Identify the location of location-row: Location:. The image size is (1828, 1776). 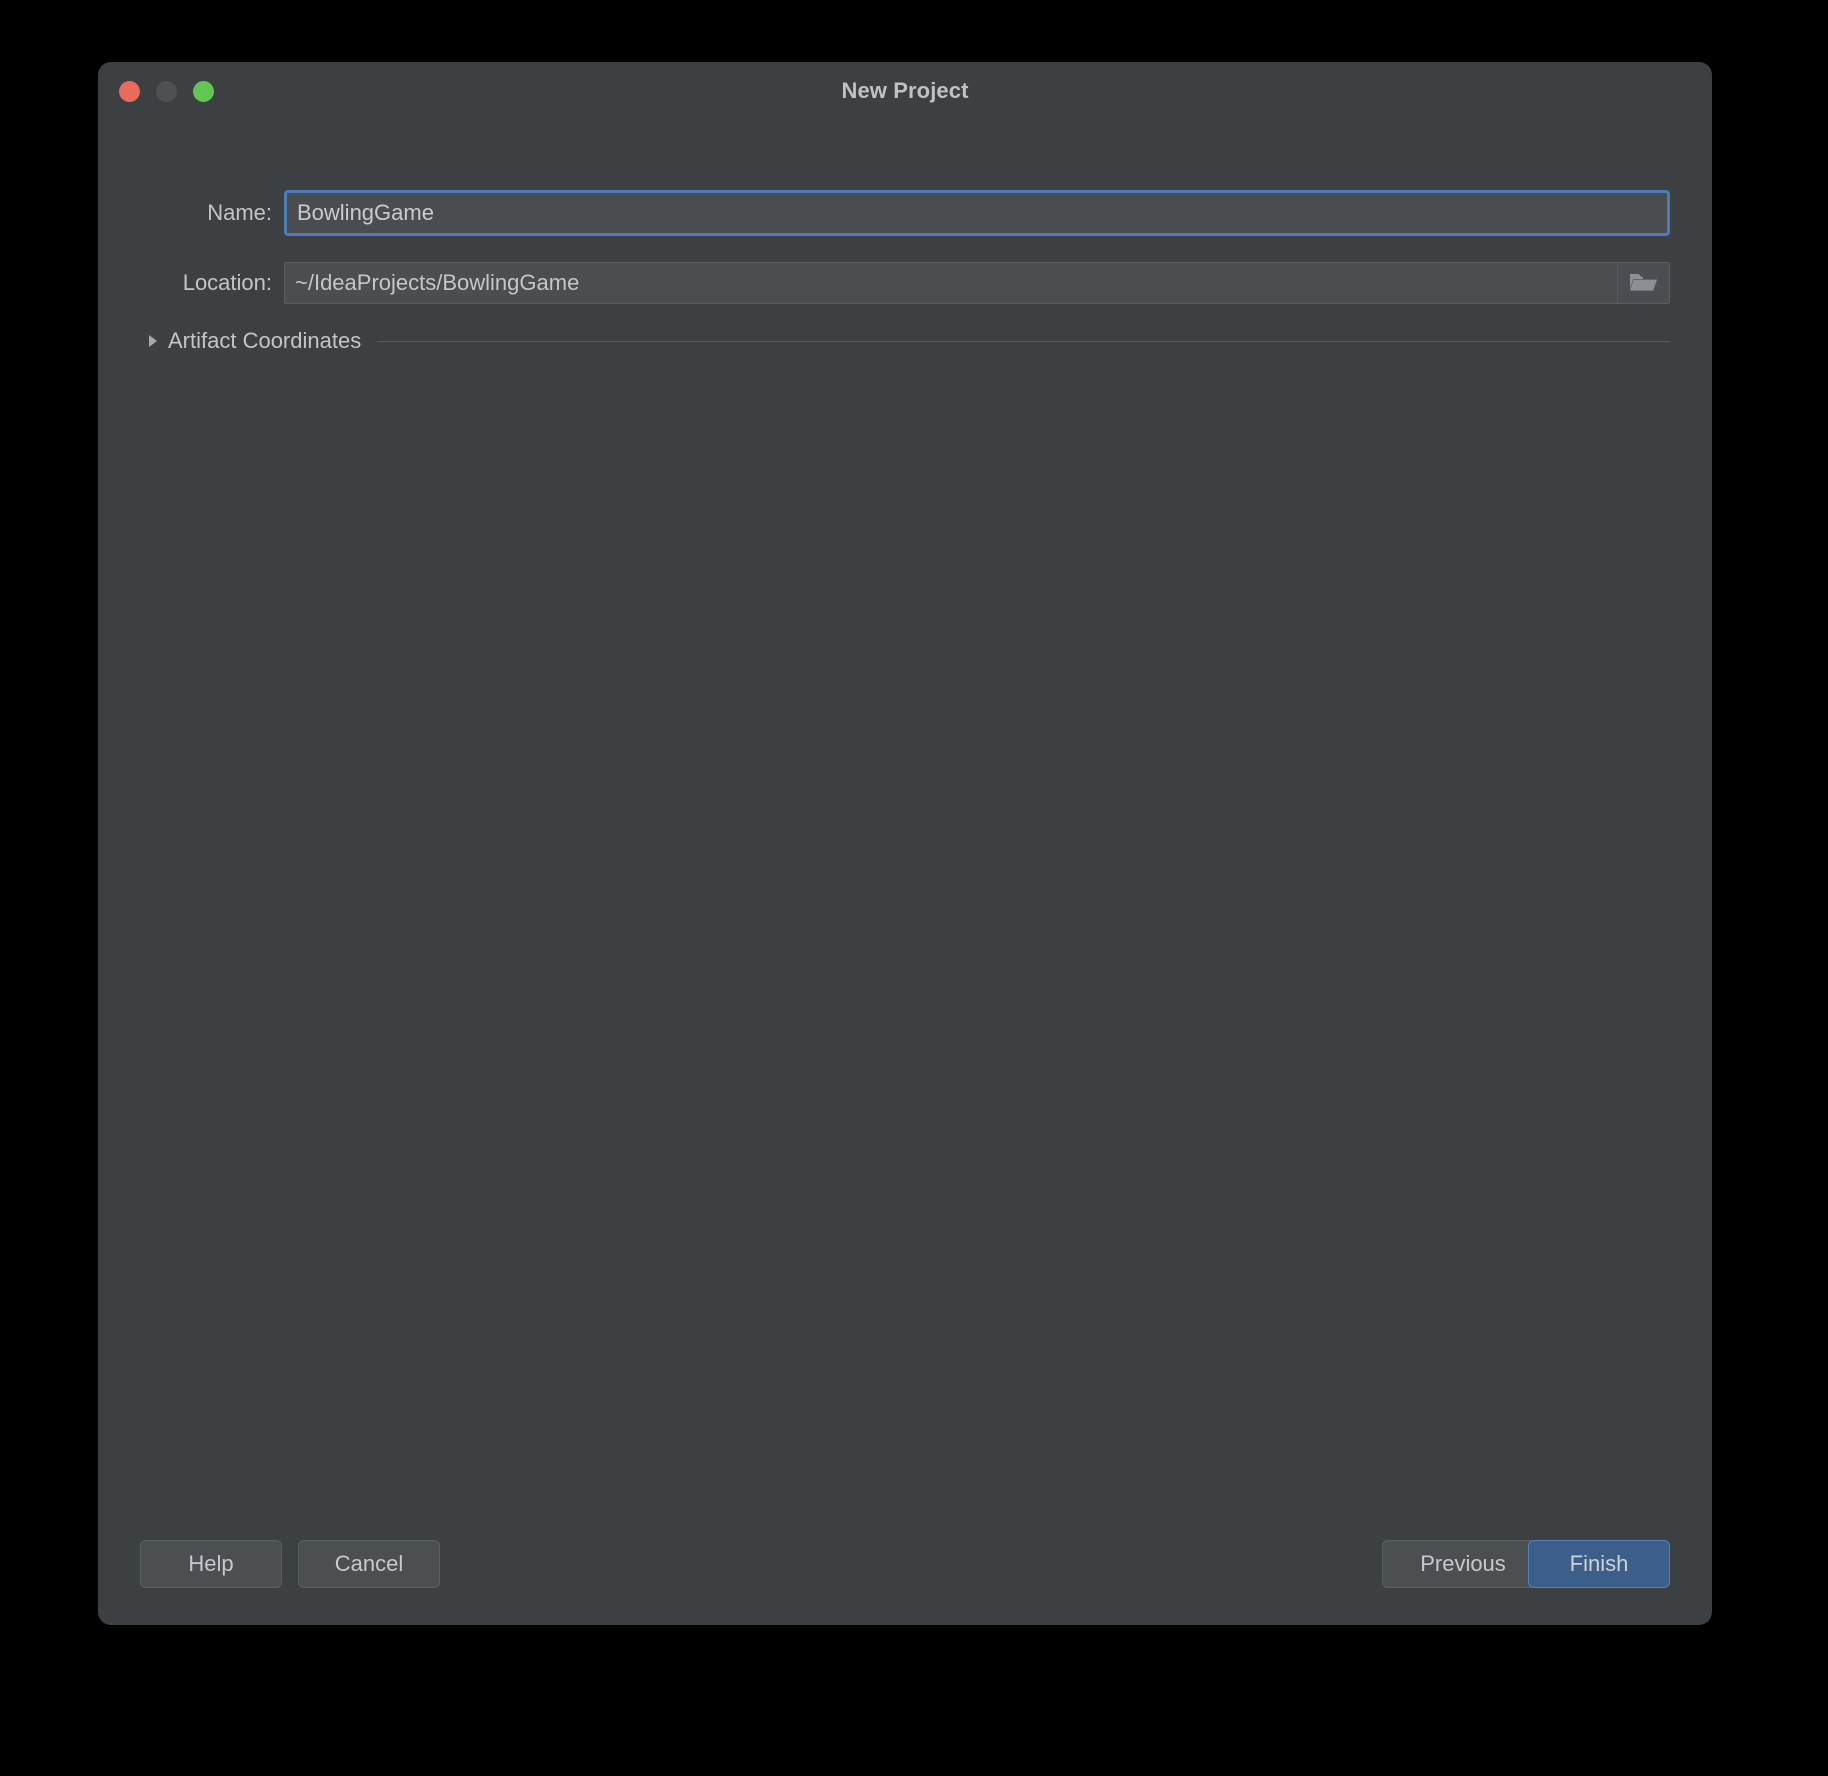
(905, 283).